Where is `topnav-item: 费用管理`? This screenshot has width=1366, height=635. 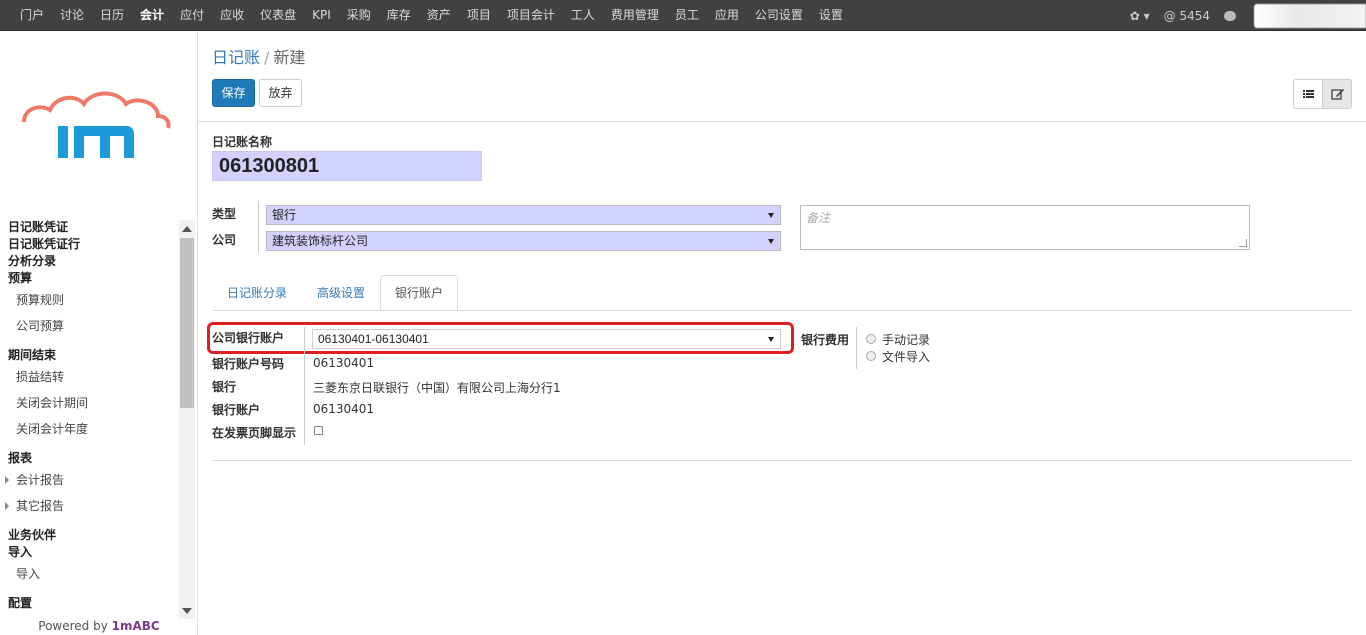 topnav-item: 费用管理 is located at coordinates (635, 15).